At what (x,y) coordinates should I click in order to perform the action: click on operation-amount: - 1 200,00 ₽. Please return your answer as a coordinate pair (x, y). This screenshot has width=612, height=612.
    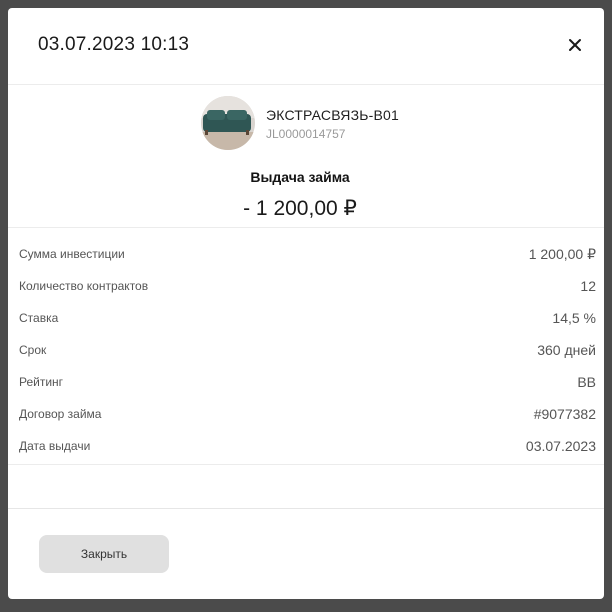
    Looking at the image, I should click on (300, 208).